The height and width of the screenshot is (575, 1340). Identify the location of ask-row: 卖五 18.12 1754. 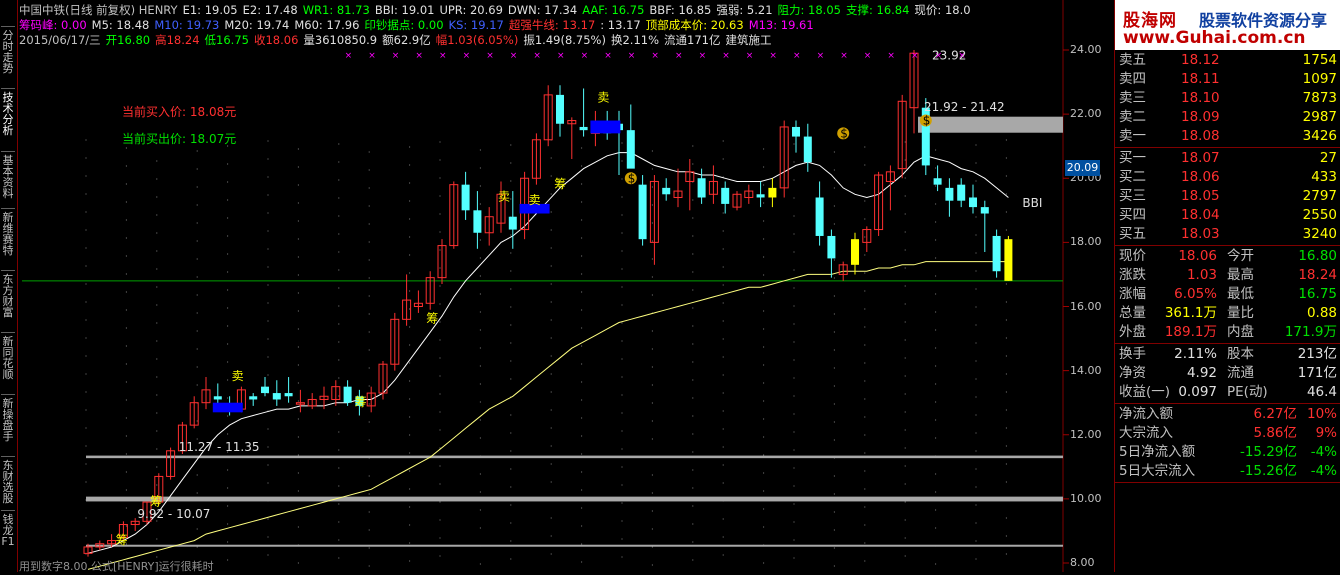
(1227, 60).